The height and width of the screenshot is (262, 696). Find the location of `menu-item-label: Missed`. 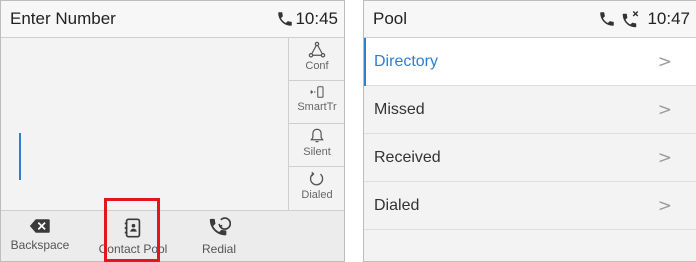

menu-item-label: Missed is located at coordinates (399, 109).